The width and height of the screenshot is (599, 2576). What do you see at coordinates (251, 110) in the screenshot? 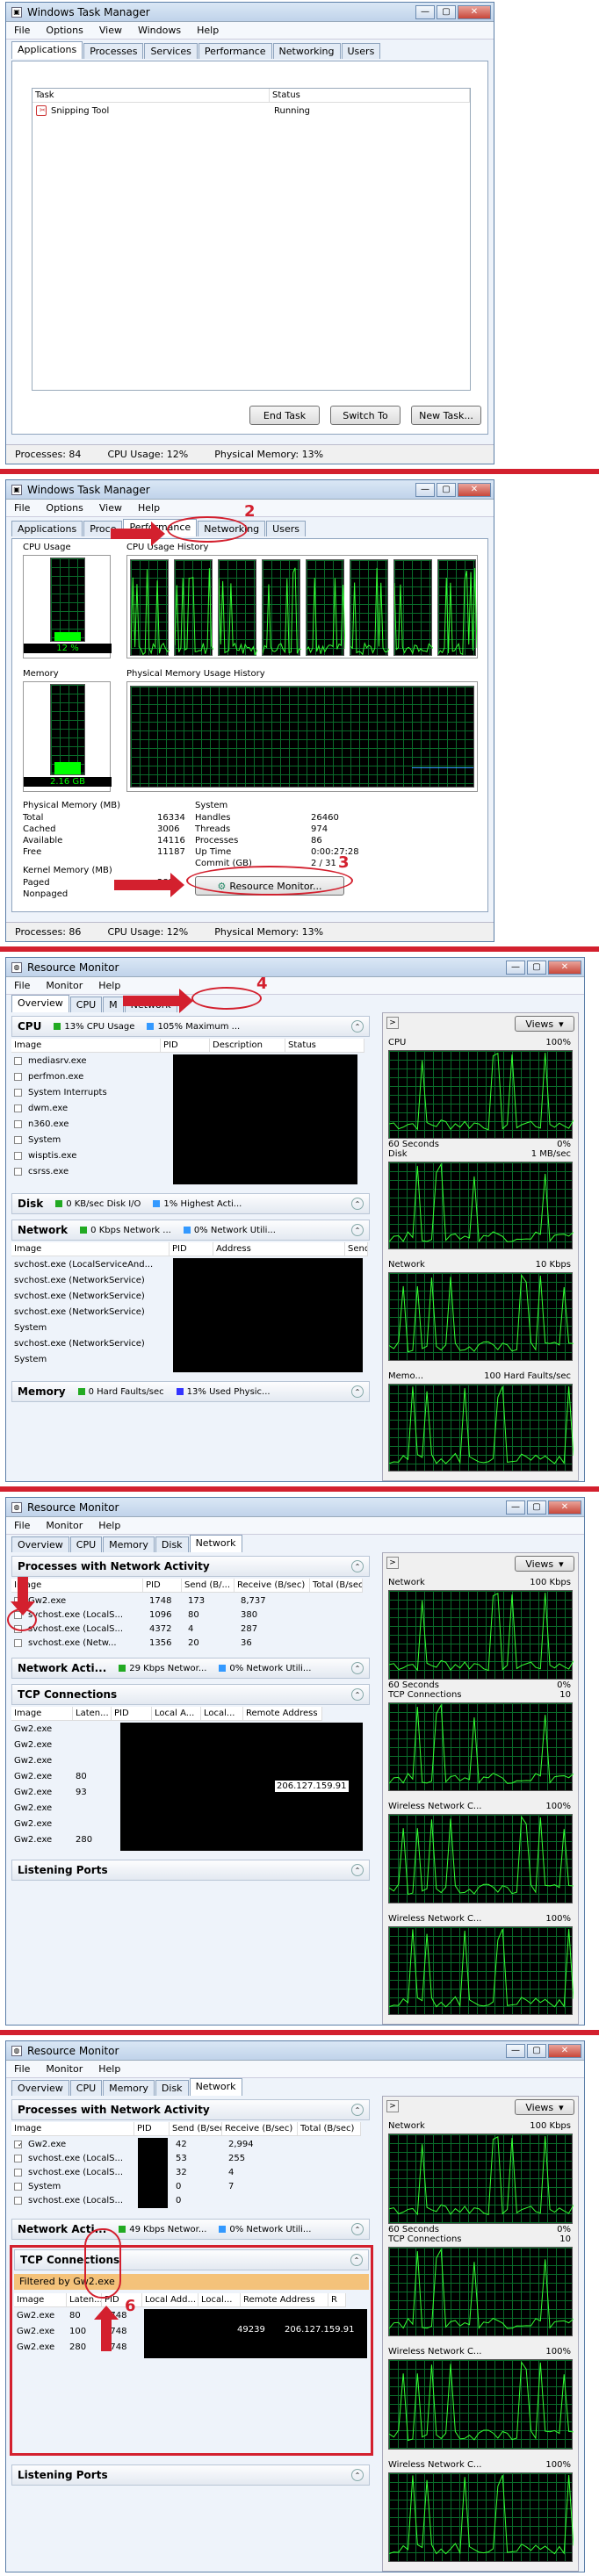
I see `task-row: ✂ Snipping Tool Running` at bounding box center [251, 110].